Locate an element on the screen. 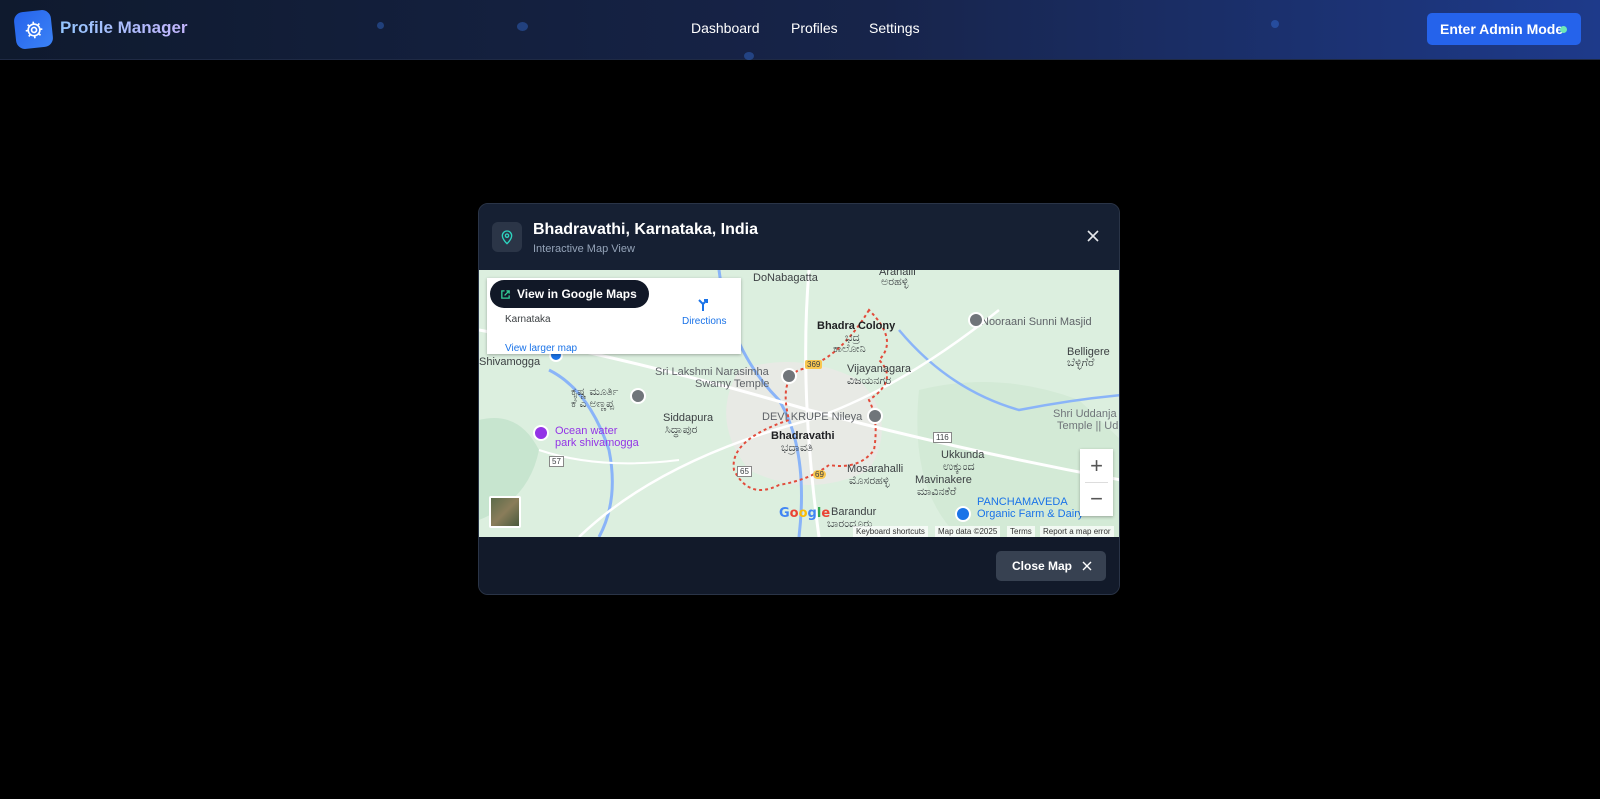 The height and width of the screenshot is (799, 1600). road-shield: 57 is located at coordinates (556, 461).